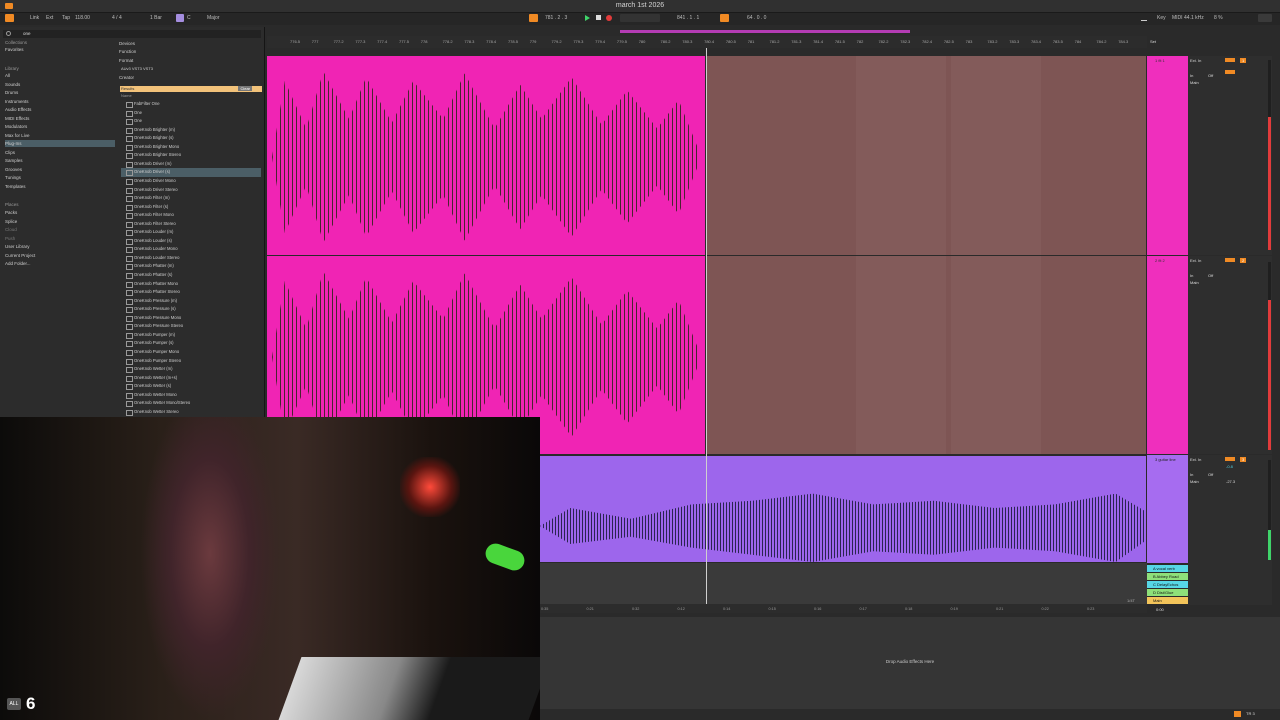  Describe the element at coordinates (9, 18) in the screenshot. I see `link-indicator-icon` at that location.